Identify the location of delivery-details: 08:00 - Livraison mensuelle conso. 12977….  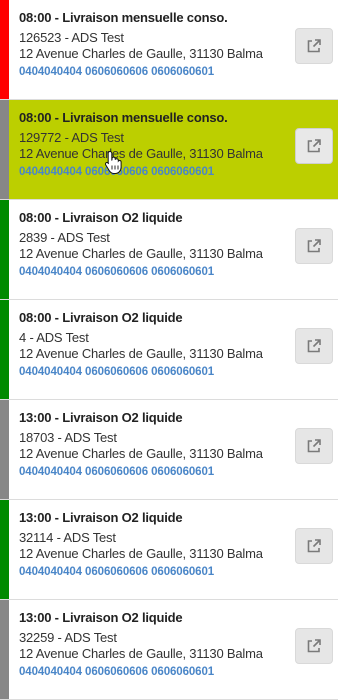
(150, 144).